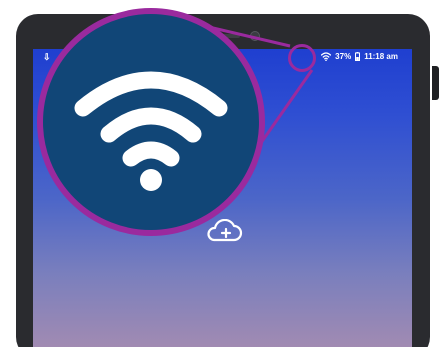 This screenshot has width=446, height=347. I want to click on highlight-ring, so click(302, 58).